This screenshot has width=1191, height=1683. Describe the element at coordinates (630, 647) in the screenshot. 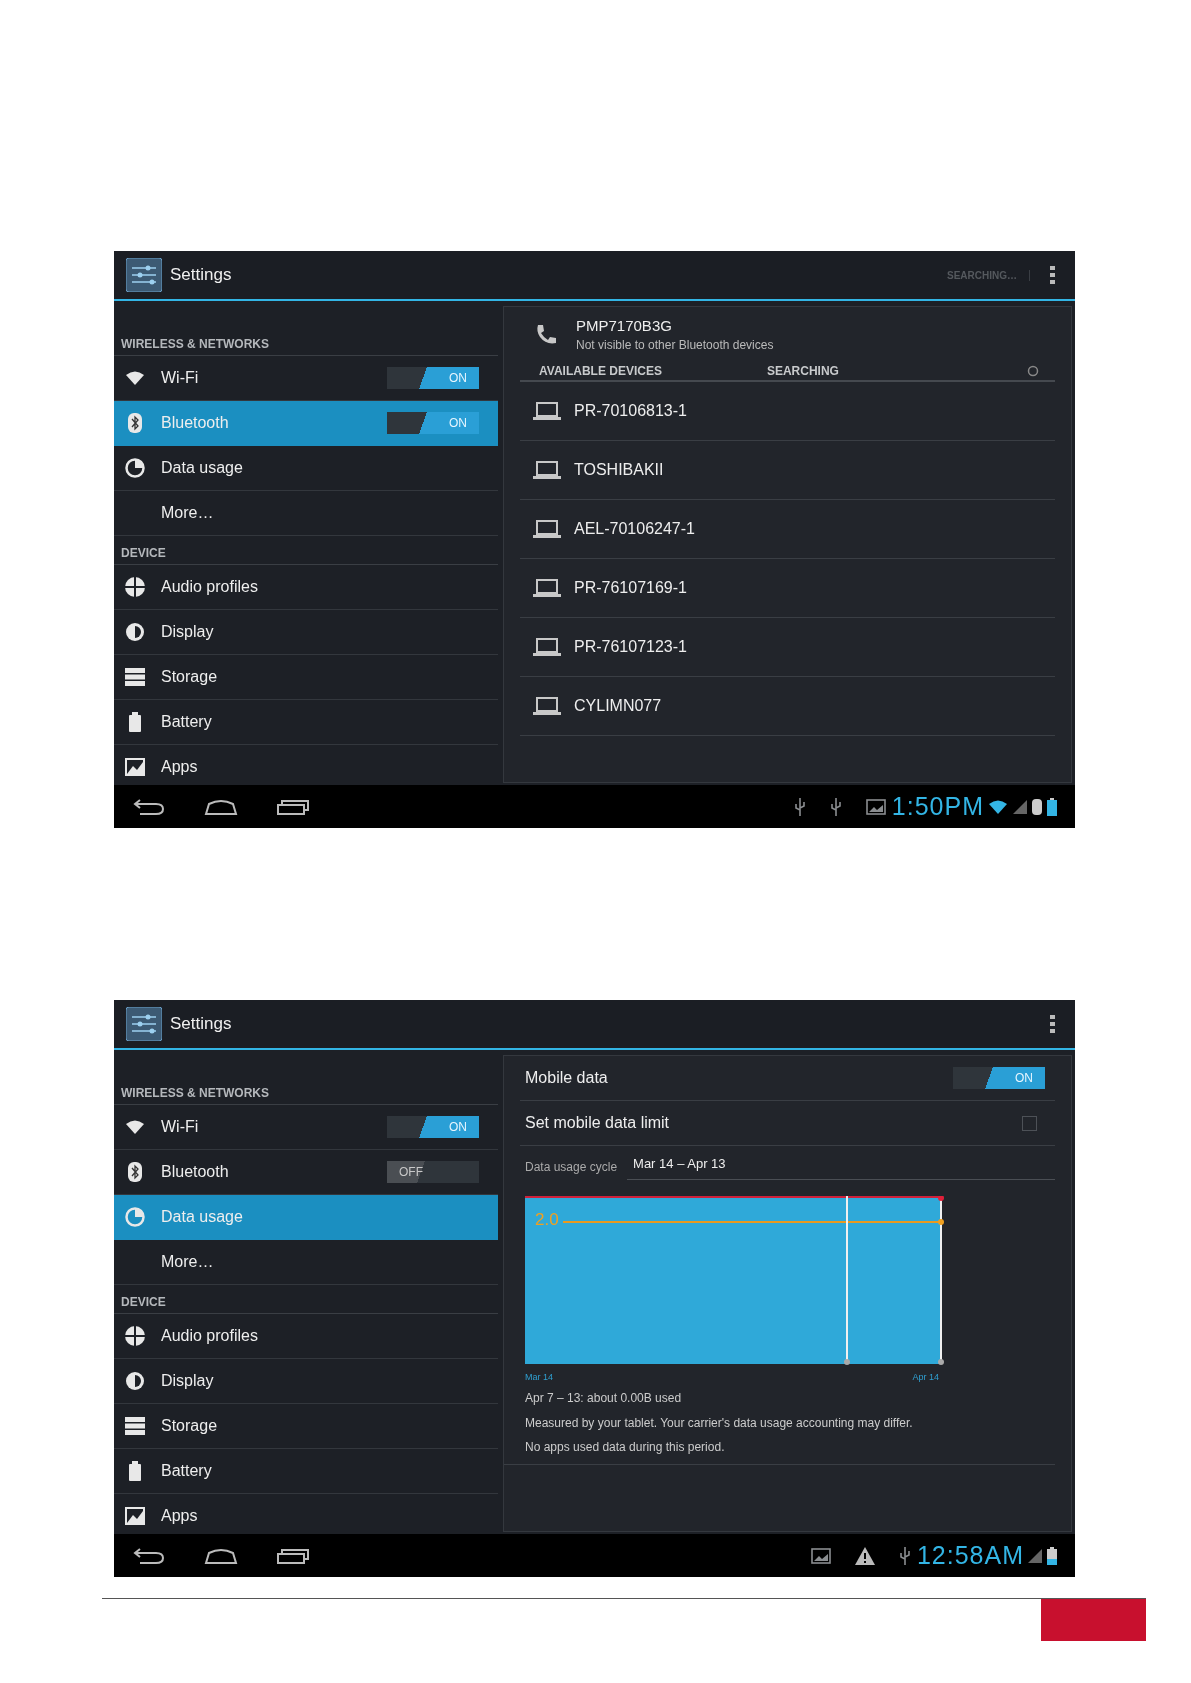

I see `device-label: PR-76107123-1` at that location.